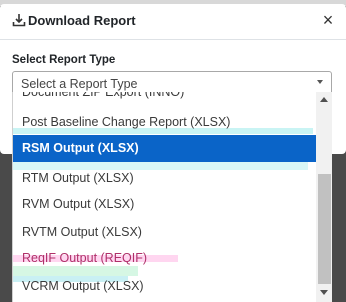  I want to click on download-icon, so click(19, 20).